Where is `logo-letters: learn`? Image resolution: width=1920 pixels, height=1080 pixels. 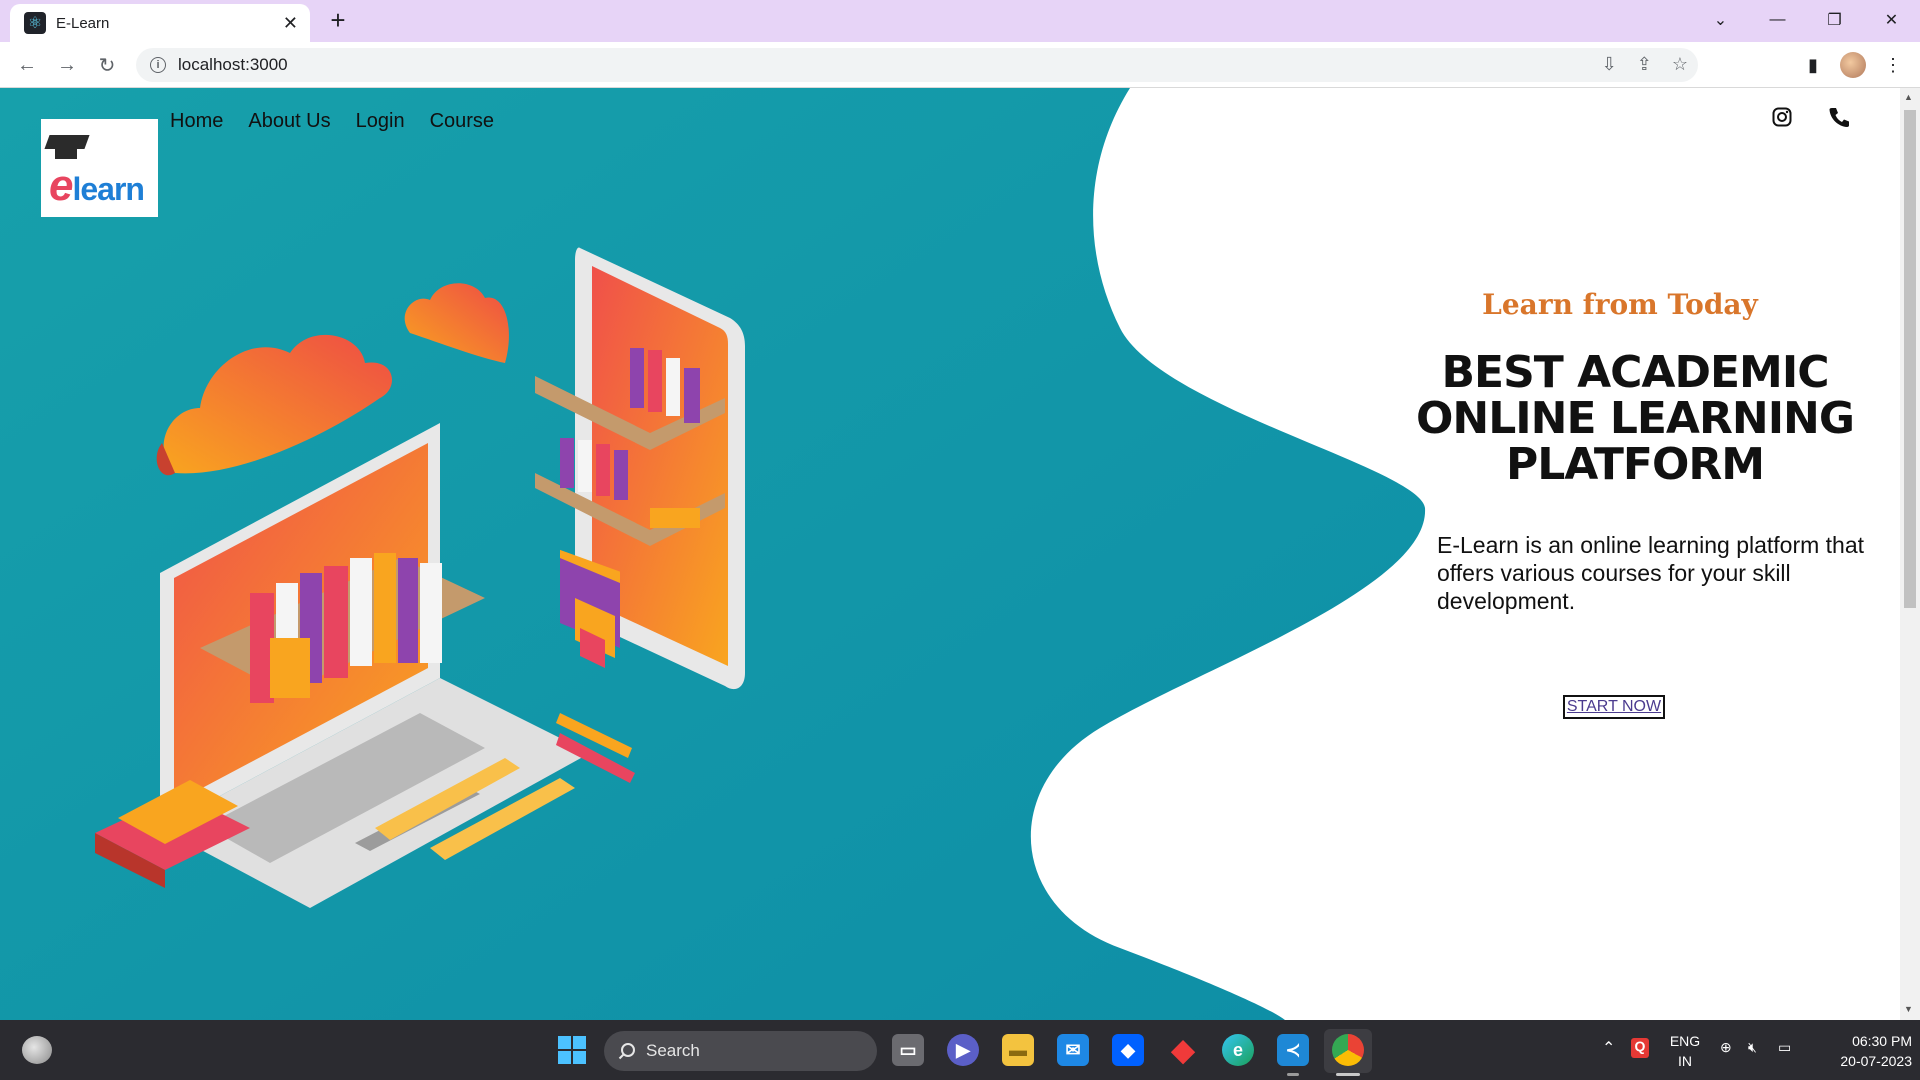
logo-letters: learn is located at coordinates (108, 189).